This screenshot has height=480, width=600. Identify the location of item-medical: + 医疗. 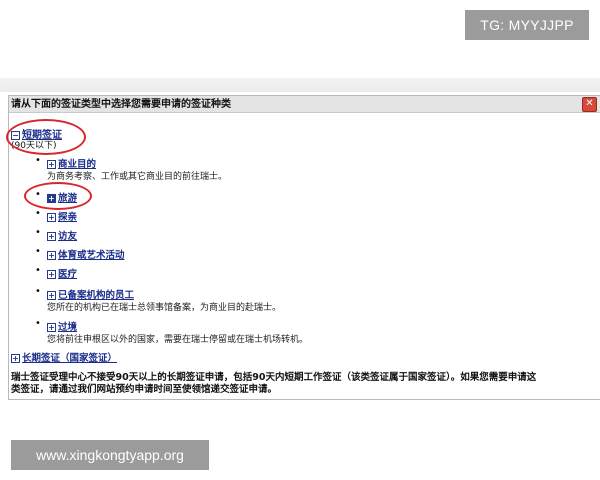
(62, 273).